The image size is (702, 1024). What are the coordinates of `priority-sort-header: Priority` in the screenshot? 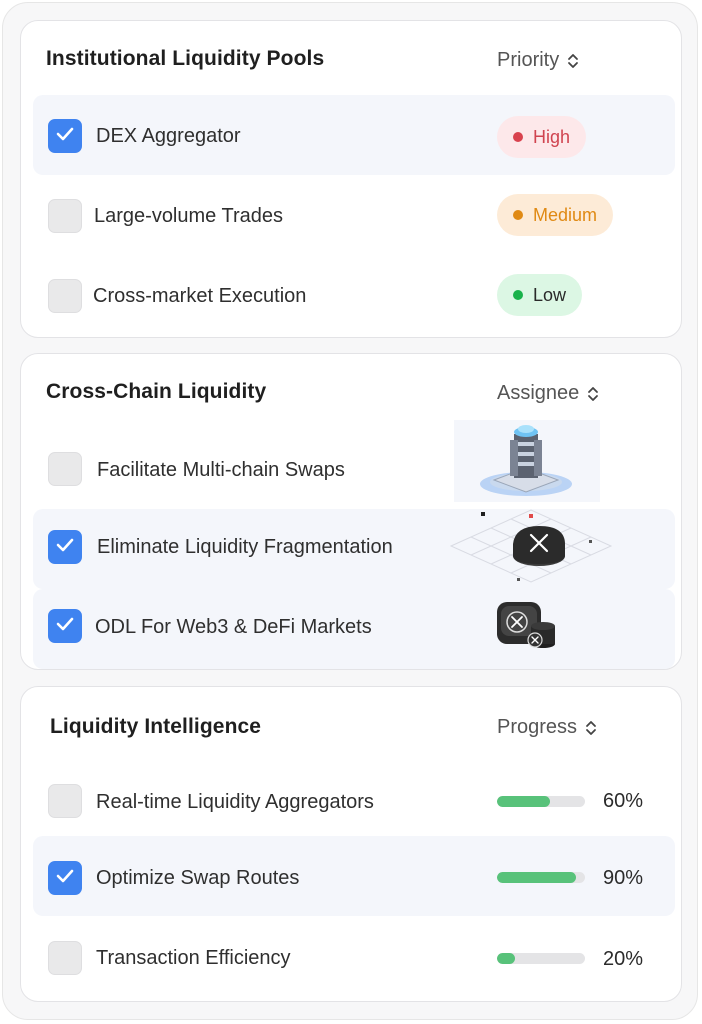 It's located at (538, 60).